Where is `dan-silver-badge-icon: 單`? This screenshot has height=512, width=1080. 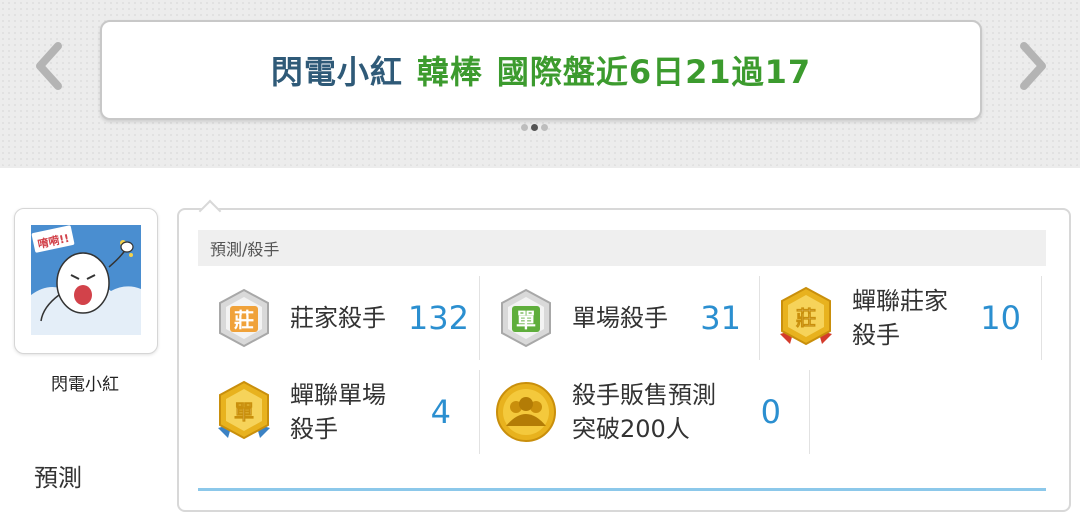 dan-silver-badge-icon: 單 is located at coordinates (526, 318).